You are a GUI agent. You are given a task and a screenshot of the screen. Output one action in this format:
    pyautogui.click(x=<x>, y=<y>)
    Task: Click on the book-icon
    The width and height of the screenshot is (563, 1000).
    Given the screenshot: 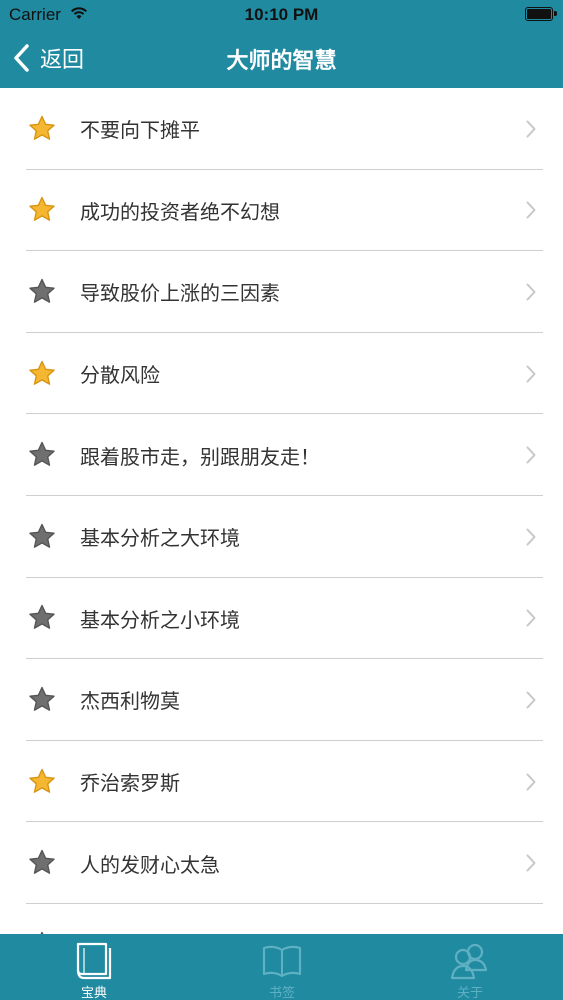 What is the action you would take?
    pyautogui.click(x=94, y=961)
    